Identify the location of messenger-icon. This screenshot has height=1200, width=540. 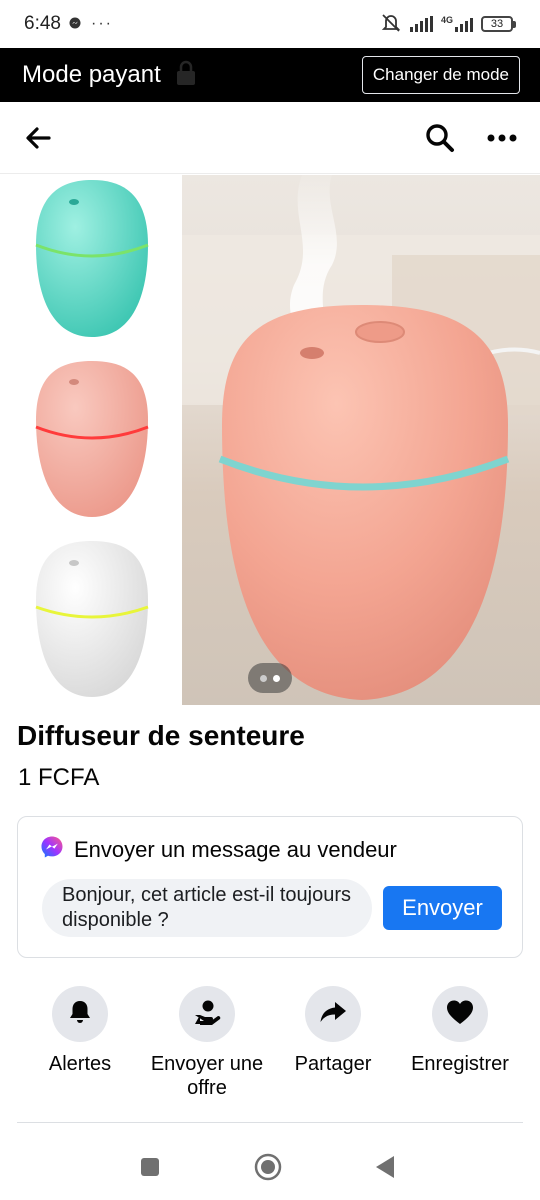
(52, 849).